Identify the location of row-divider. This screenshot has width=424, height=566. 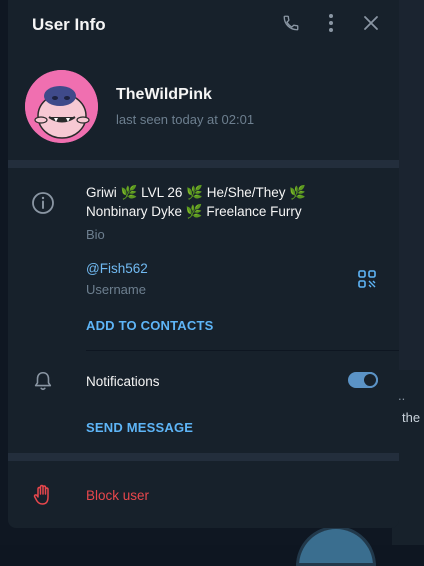
(242, 350).